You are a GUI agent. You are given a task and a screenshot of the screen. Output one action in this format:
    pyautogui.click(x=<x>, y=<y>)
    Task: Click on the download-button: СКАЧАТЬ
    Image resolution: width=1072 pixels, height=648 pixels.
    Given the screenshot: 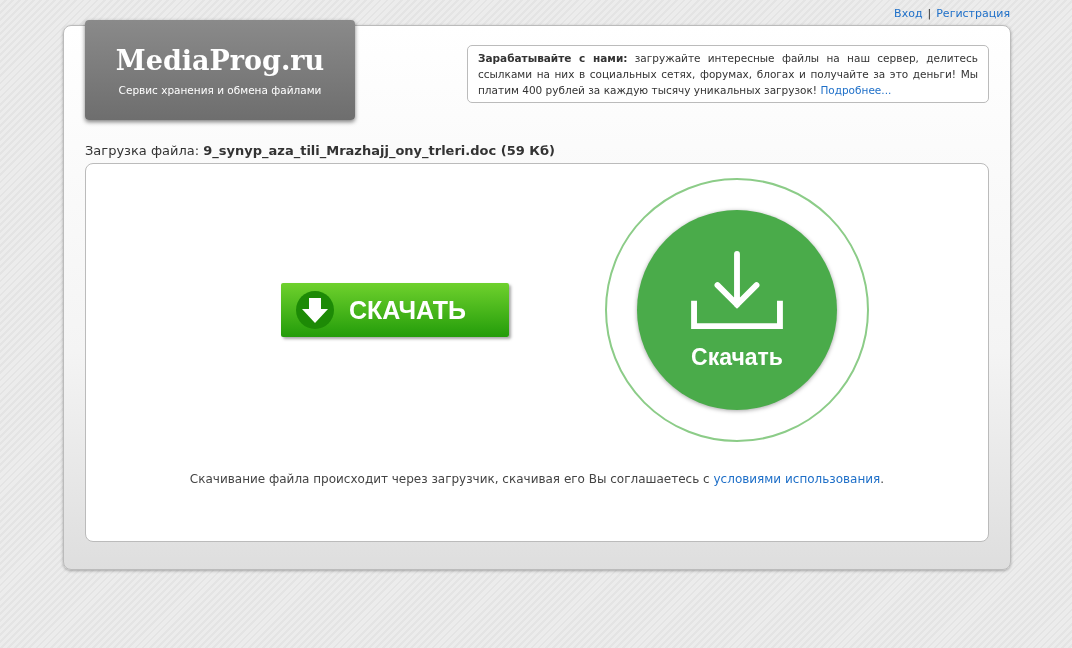 What is the action you would take?
    pyautogui.click(x=395, y=310)
    